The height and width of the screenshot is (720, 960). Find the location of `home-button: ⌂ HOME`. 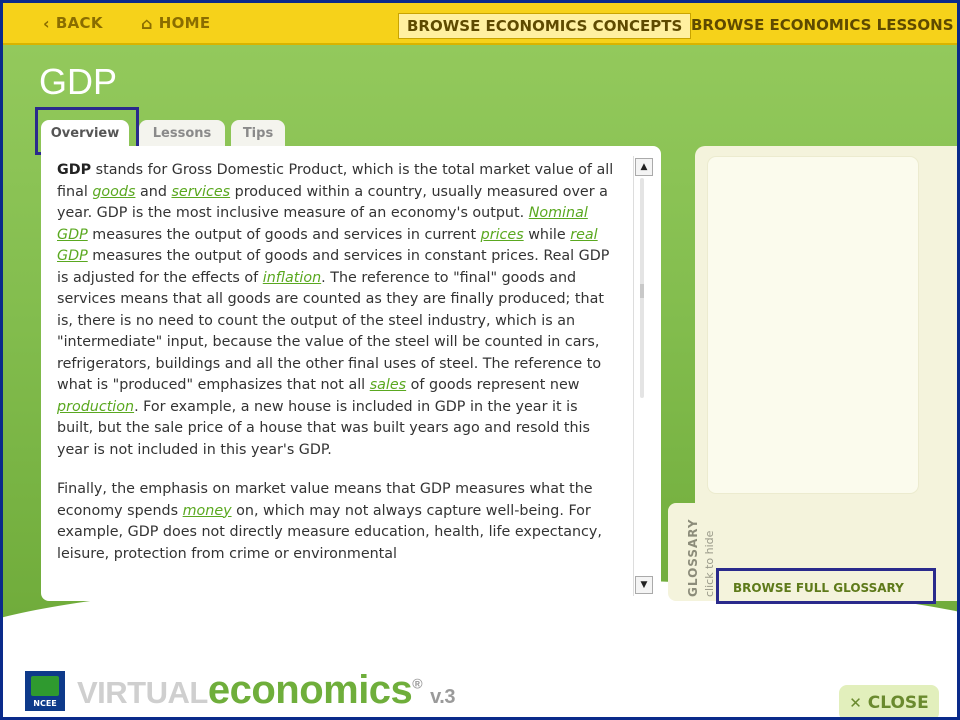

home-button: ⌂ HOME is located at coordinates (175, 23).